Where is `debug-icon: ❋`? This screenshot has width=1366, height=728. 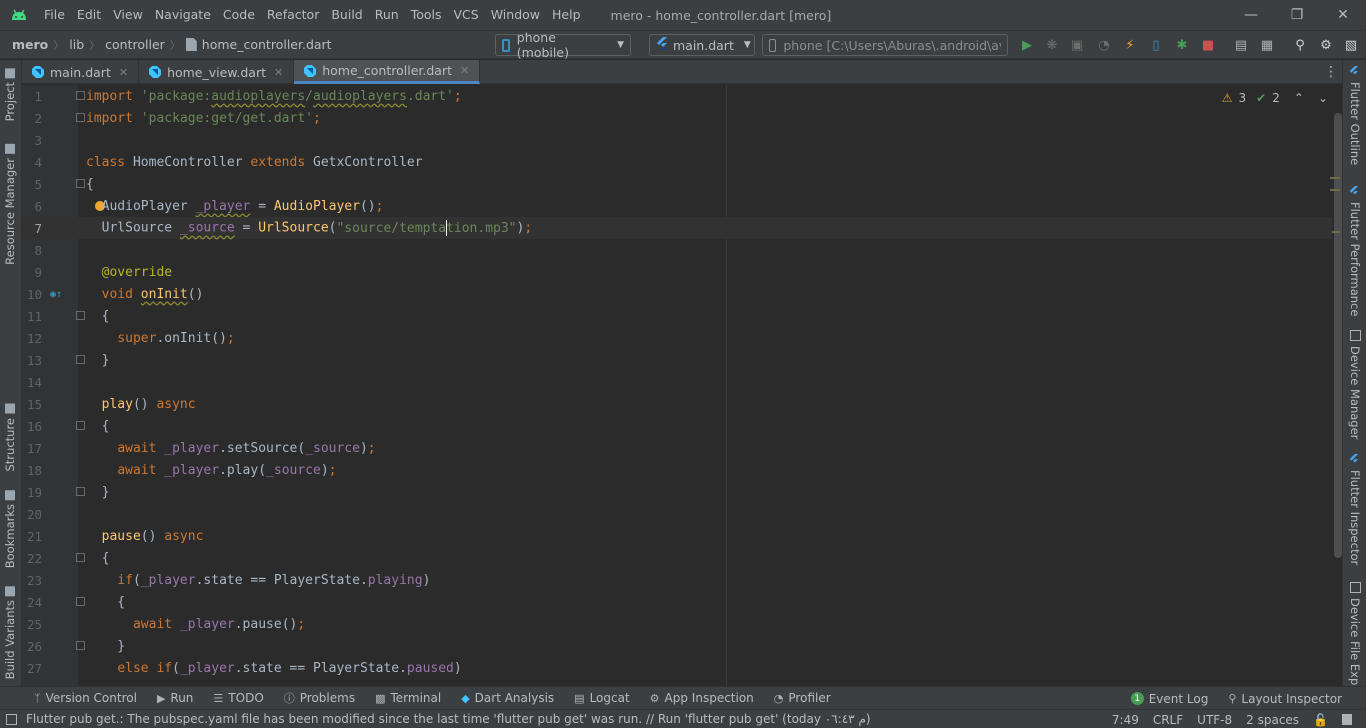
debug-icon: ❋ is located at coordinates (1052, 45).